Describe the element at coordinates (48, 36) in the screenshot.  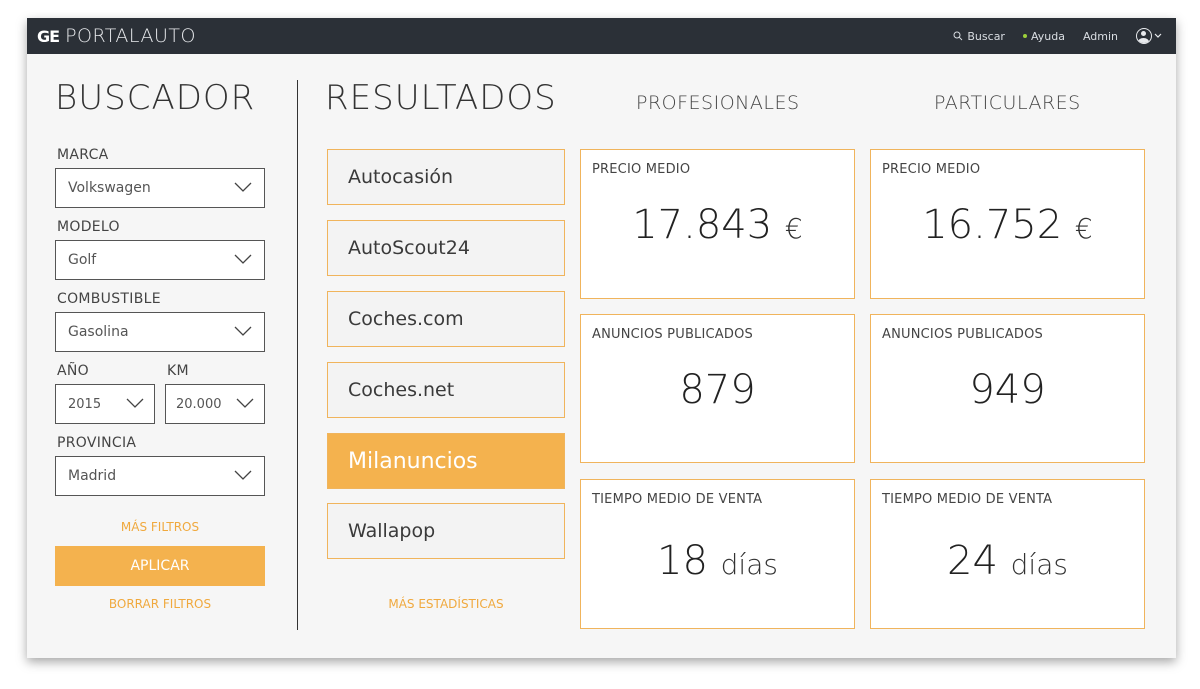
I see `logo-mark: GE` at that location.